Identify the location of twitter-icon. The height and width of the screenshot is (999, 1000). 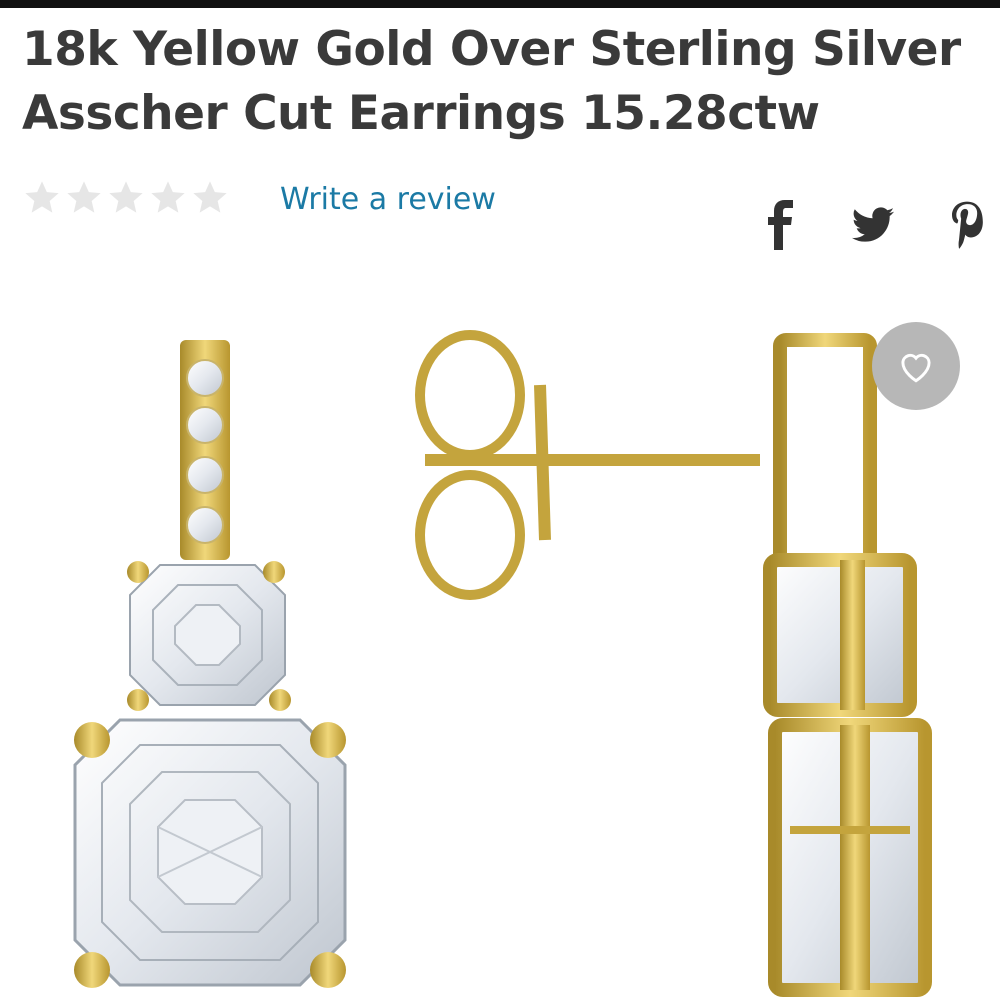
(873, 224).